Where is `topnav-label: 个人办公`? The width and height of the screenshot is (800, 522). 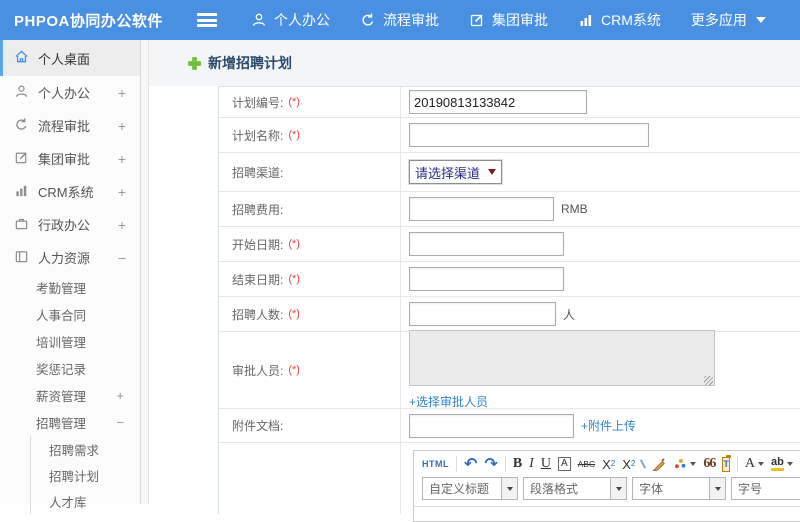
topnav-label: 个人办公 is located at coordinates (302, 20).